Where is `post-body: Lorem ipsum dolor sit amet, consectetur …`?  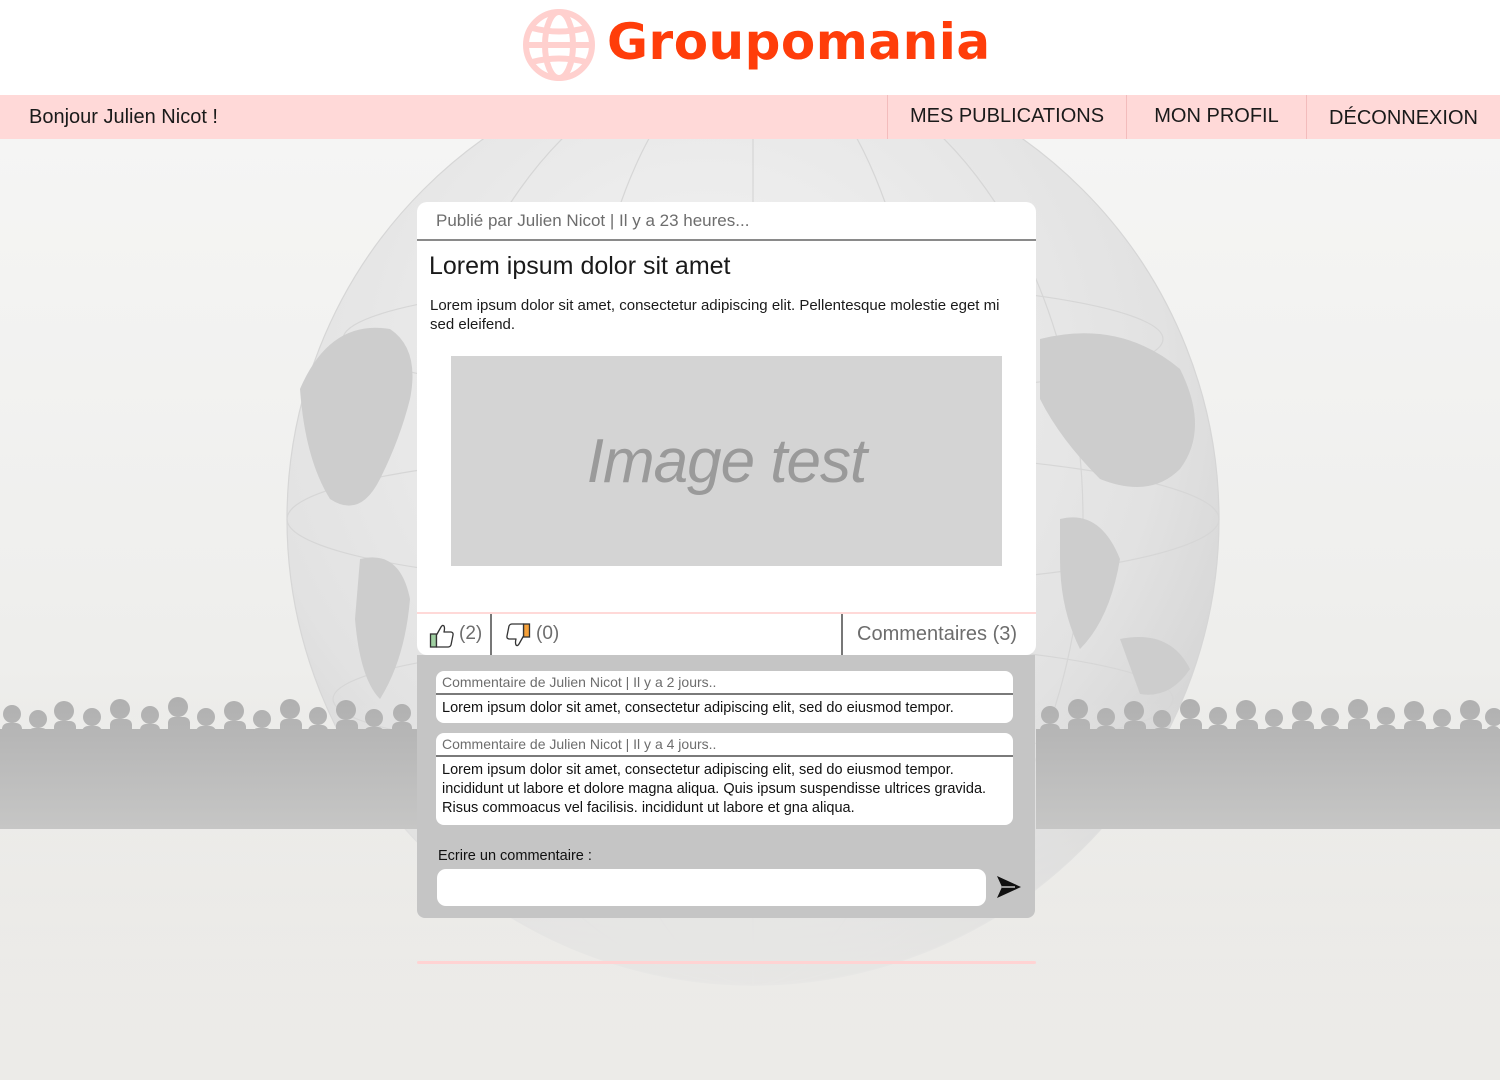
post-body: Lorem ipsum dolor sit amet, consectetur … is located at coordinates (715, 315).